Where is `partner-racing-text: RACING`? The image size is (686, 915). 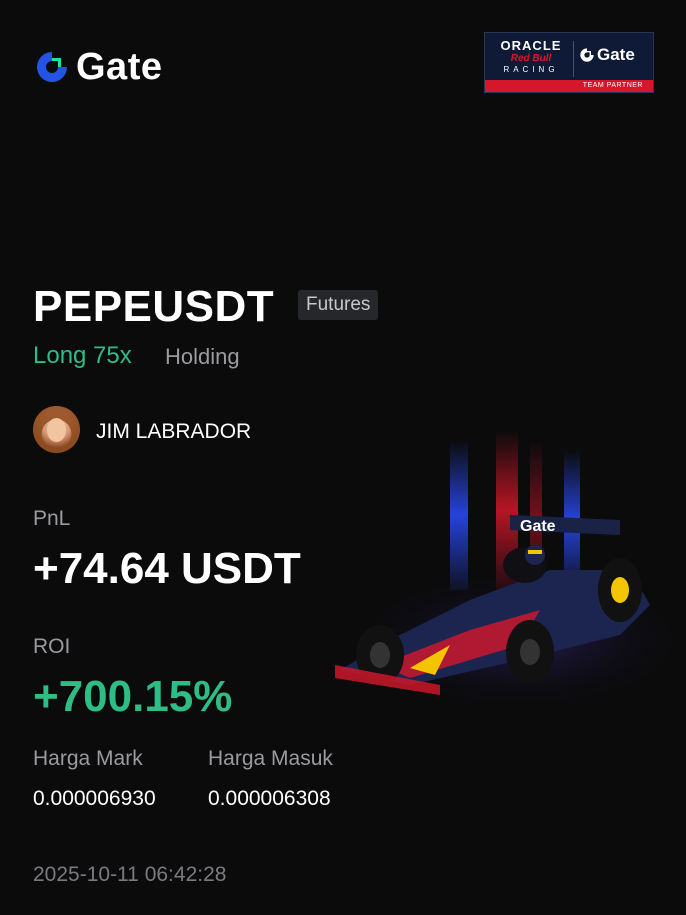 partner-racing-text: RACING is located at coordinates (531, 69).